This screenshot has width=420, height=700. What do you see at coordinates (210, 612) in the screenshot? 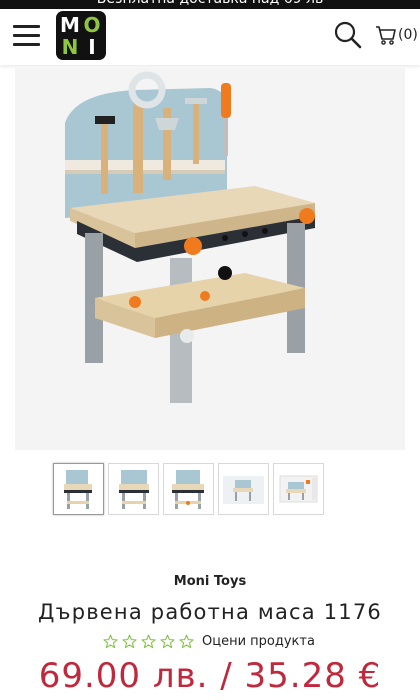
I see `product-title: Дървена работна маса 1176` at bounding box center [210, 612].